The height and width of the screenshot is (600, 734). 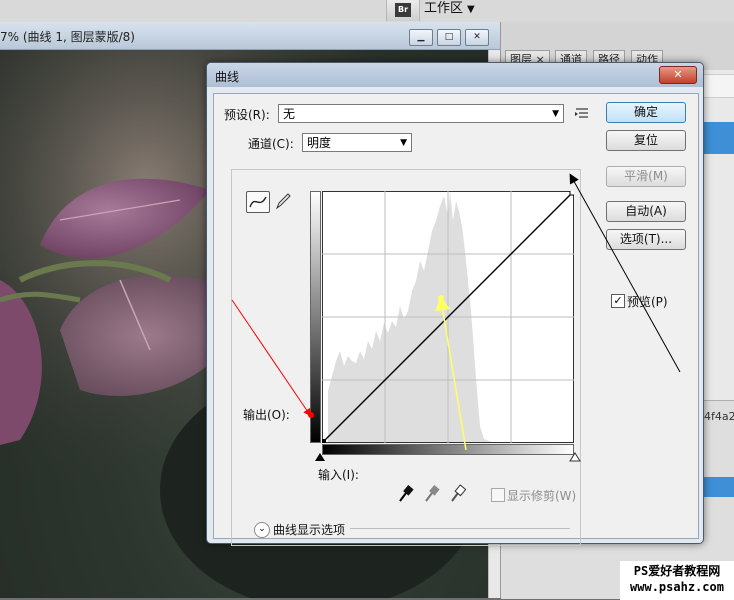 What do you see at coordinates (315, 317) in the screenshot?
I see `output-gradient-bar` at bounding box center [315, 317].